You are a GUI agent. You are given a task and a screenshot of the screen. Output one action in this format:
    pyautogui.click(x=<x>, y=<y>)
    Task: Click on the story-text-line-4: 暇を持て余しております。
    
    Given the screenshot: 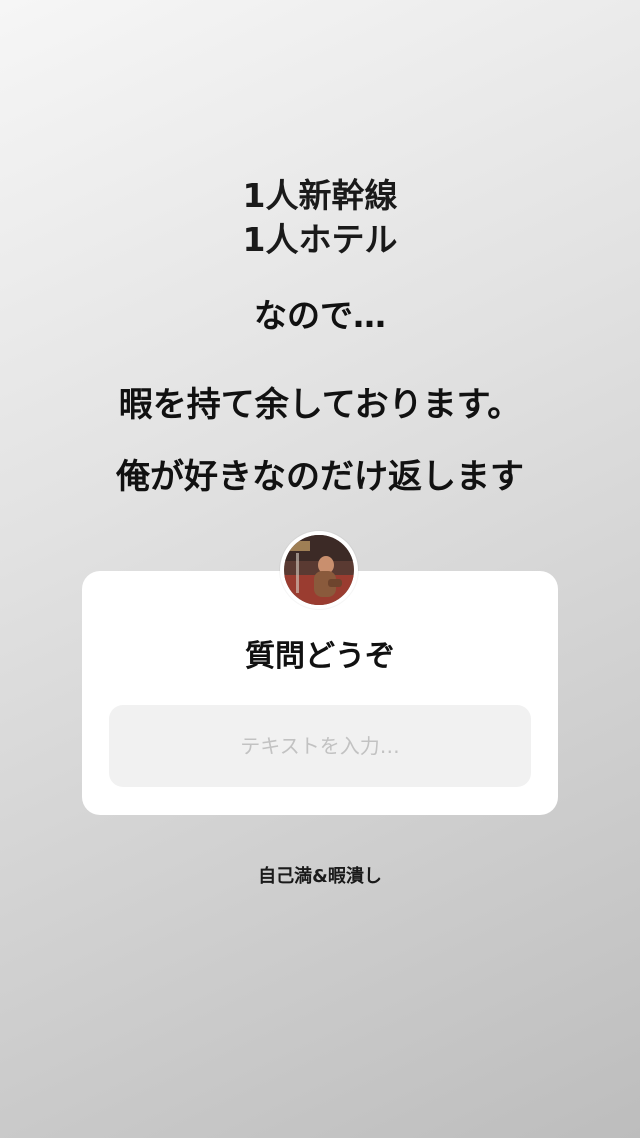 What is the action you would take?
    pyautogui.click(x=320, y=405)
    